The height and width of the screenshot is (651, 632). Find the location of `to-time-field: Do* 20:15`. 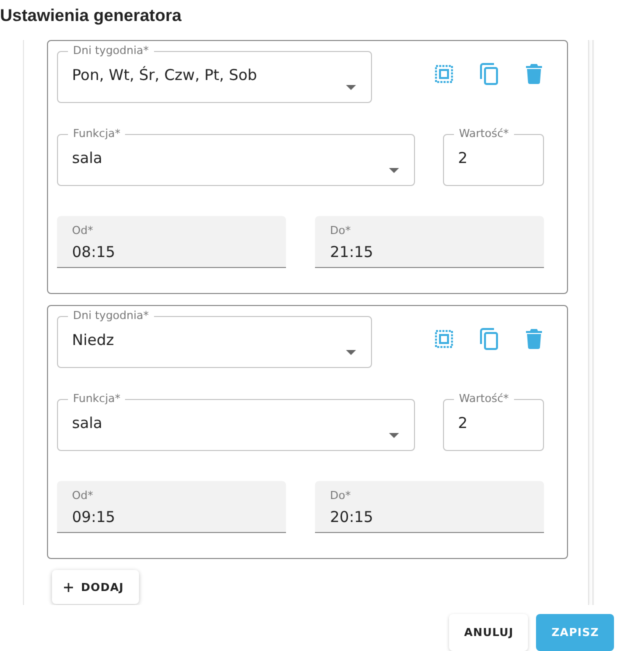

to-time-field: Do* 20:15 is located at coordinates (429, 507).